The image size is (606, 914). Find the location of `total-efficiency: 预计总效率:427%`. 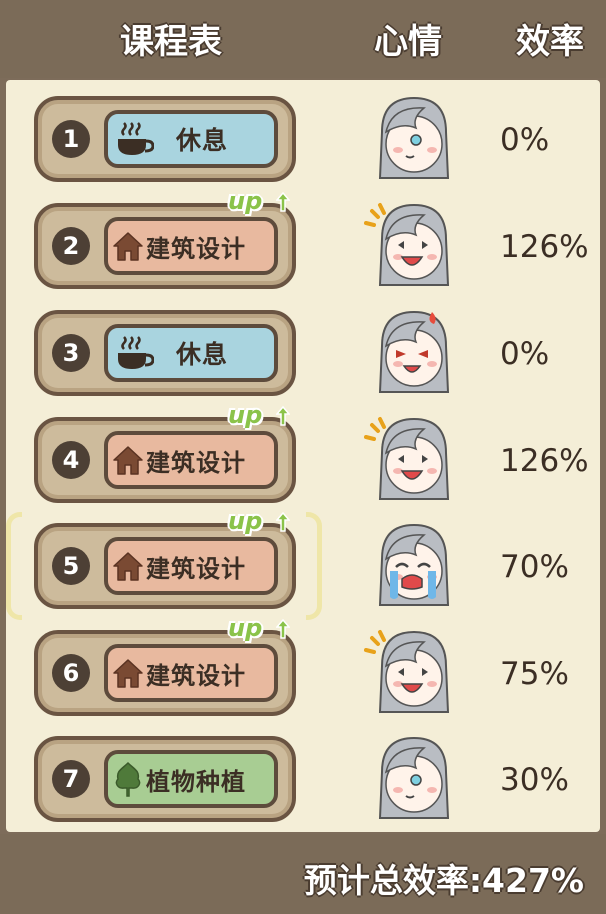

total-efficiency: 预计总效率:427% is located at coordinates (443, 880).